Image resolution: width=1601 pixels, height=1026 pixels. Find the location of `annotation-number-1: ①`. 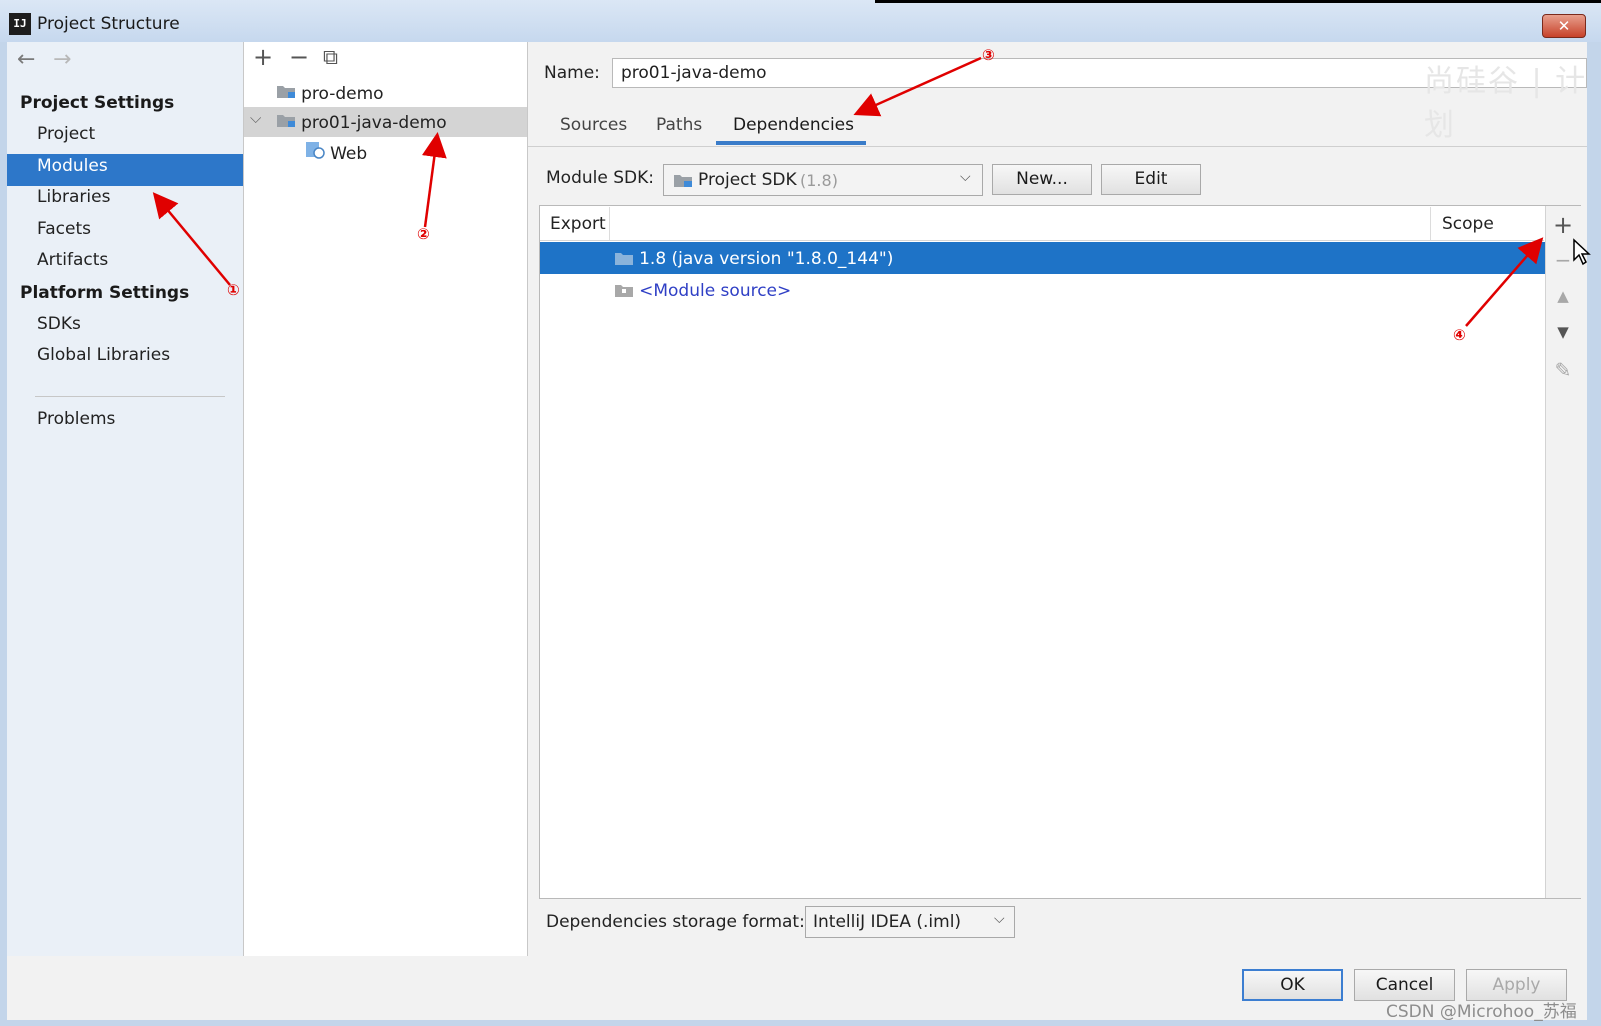

annotation-number-1: ① is located at coordinates (233, 290).